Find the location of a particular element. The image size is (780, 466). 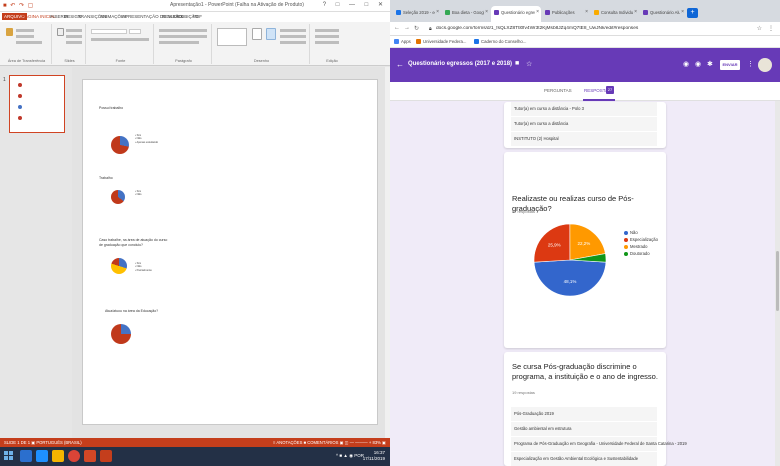

windows-start-icon is located at coordinates (9, 456).